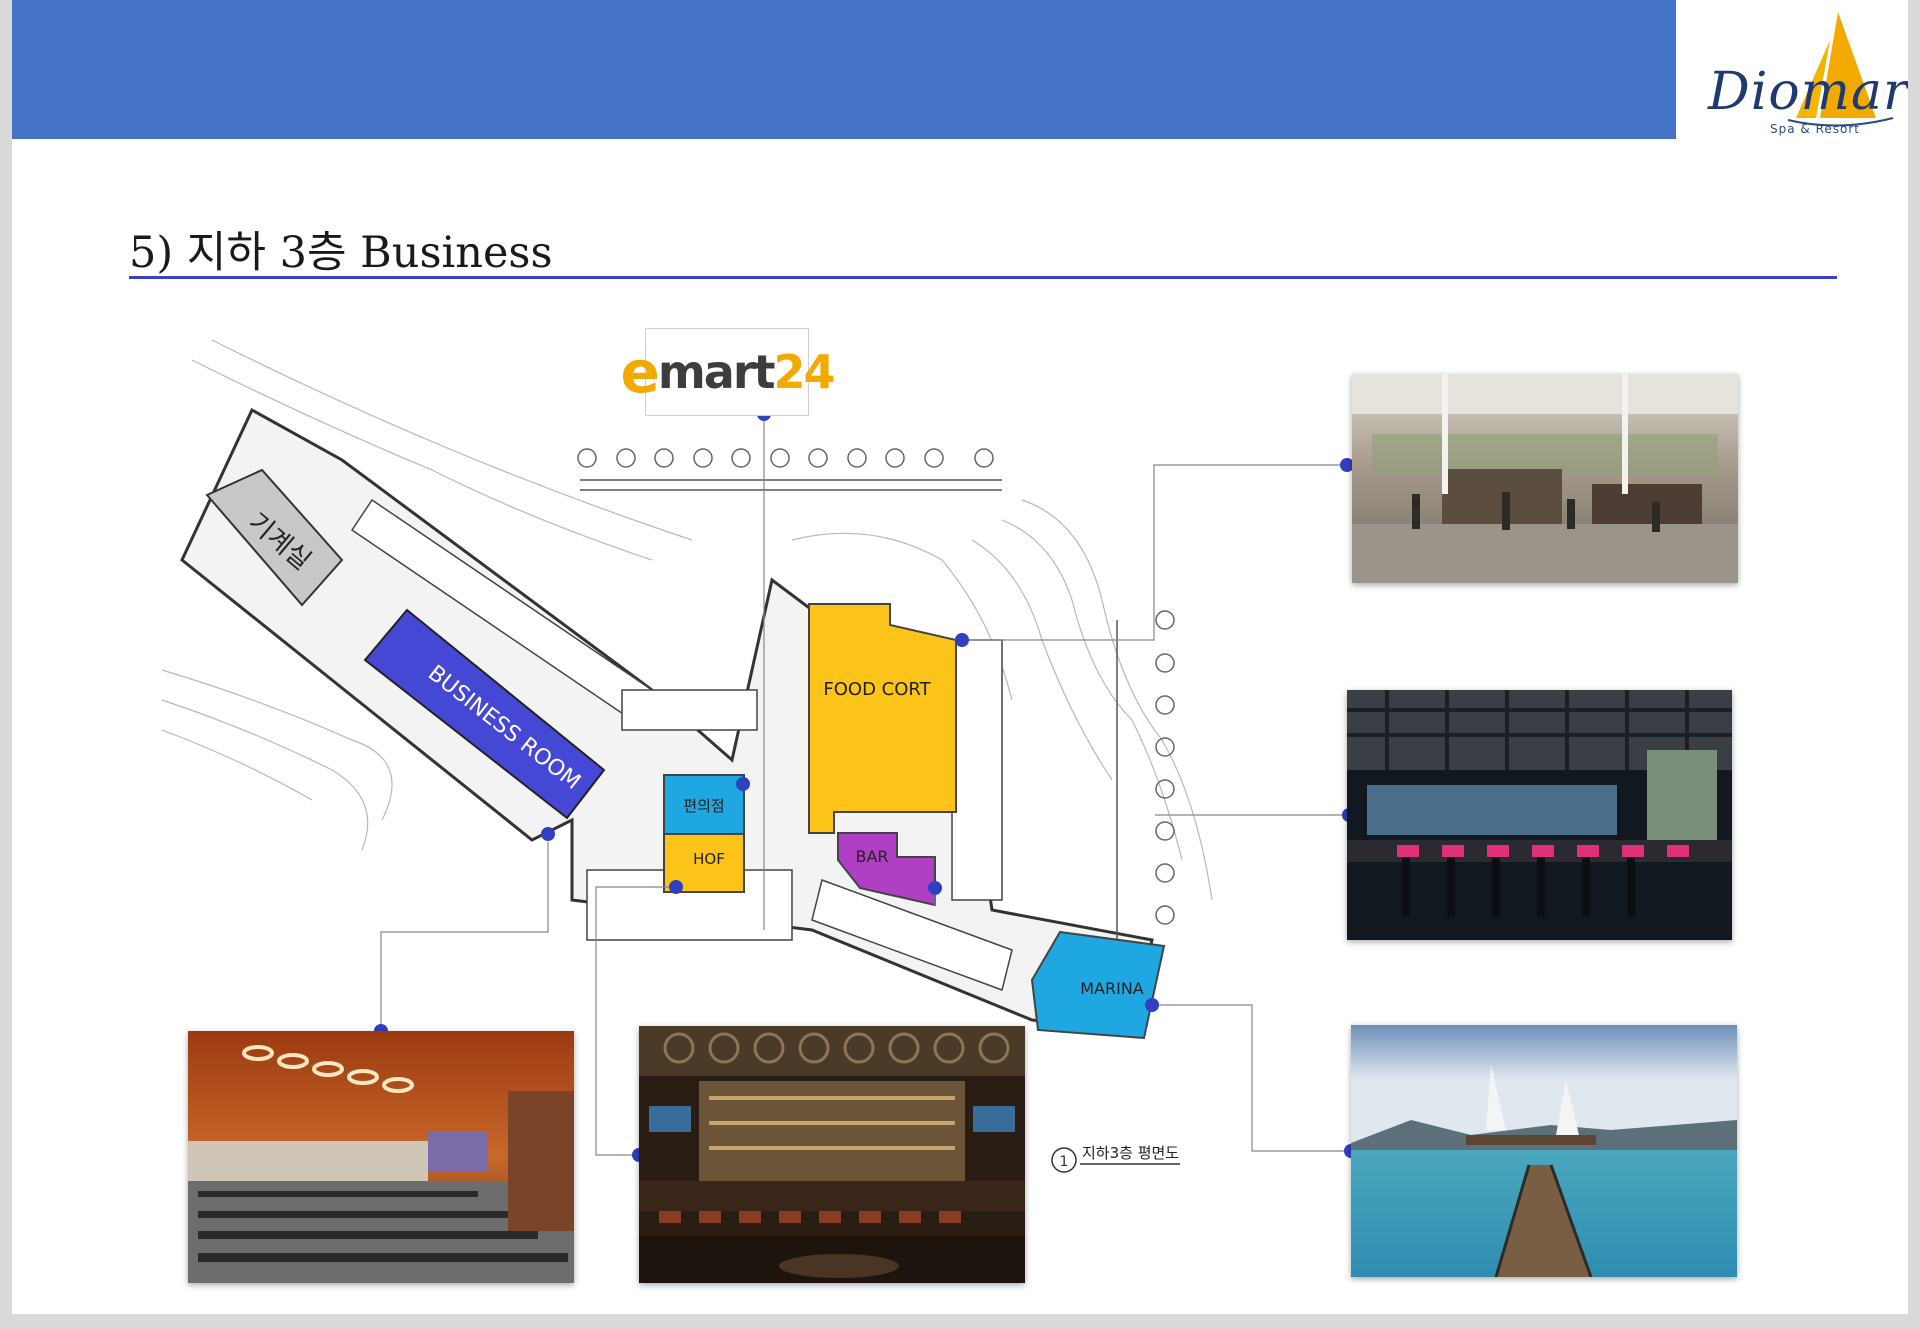  I want to click on marina: MARINA, so click(1098, 985).